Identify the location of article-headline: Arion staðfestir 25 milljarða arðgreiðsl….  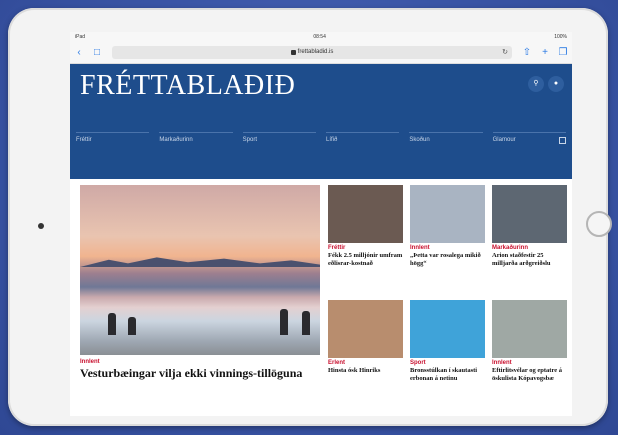
(529, 259).